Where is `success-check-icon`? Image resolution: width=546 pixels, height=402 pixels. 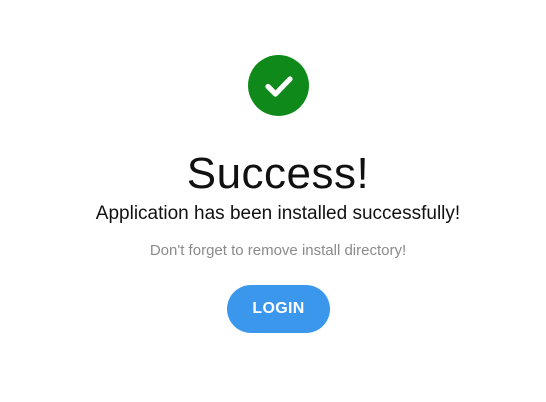
success-check-icon is located at coordinates (278, 85).